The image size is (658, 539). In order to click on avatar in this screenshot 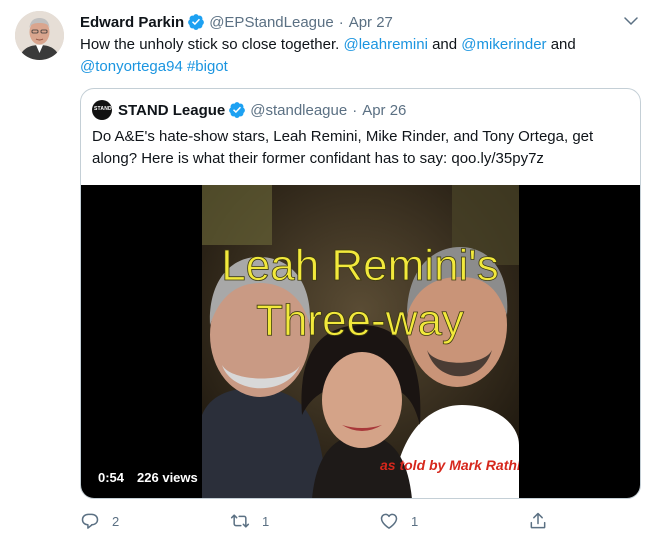, I will do `click(39, 35)`.